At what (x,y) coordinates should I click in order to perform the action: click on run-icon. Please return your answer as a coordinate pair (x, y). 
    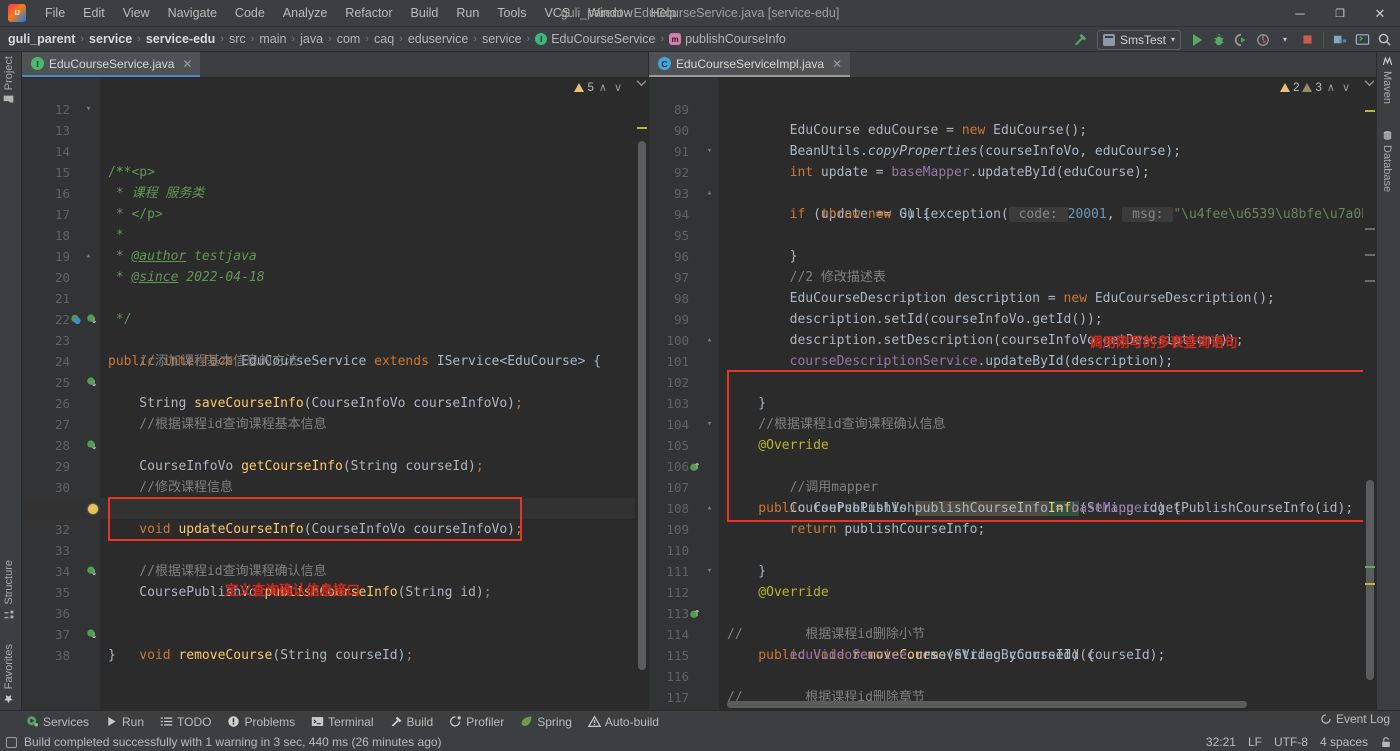
    Looking at the image, I should click on (1197, 40).